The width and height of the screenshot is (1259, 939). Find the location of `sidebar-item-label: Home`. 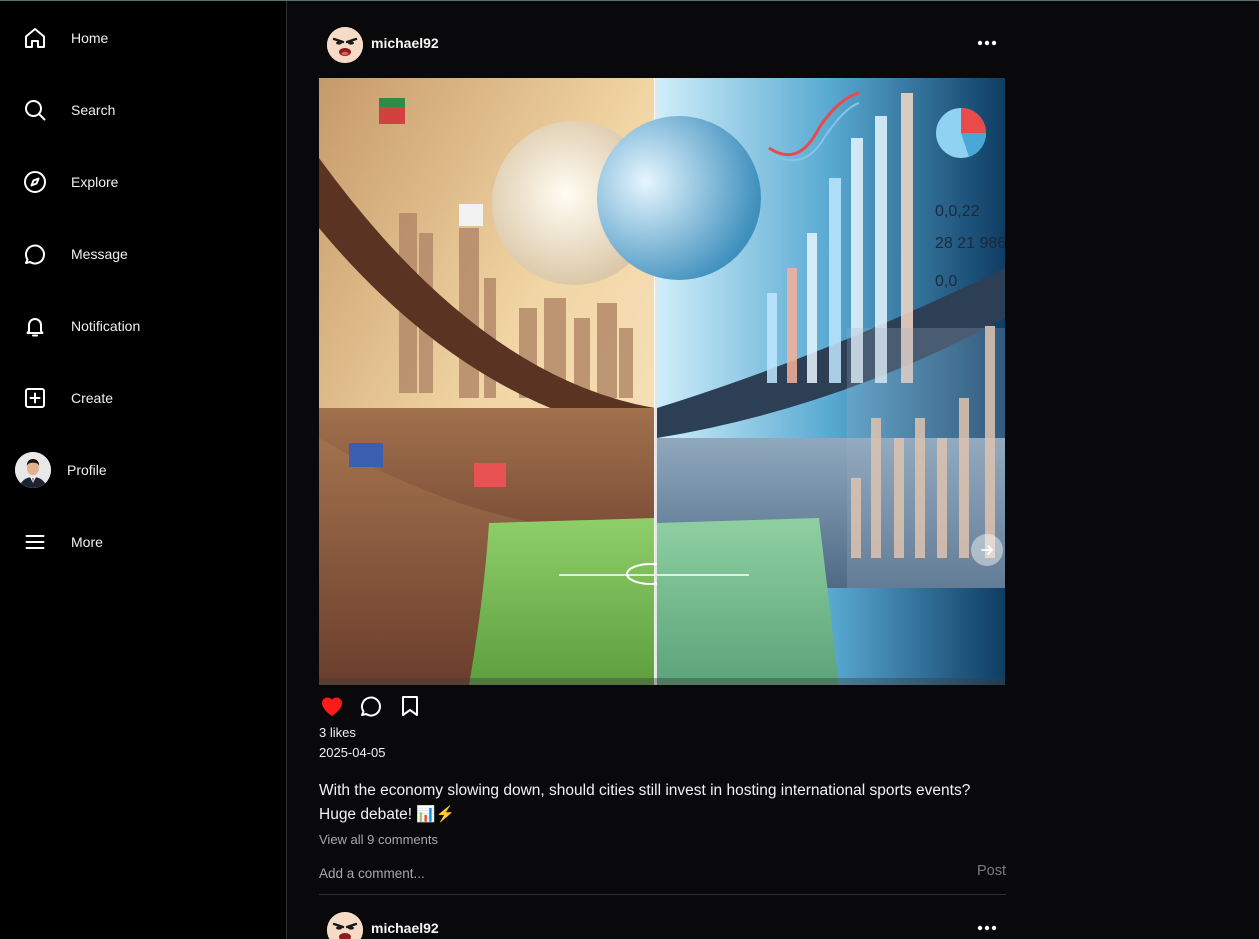

sidebar-item-label: Home is located at coordinates (90, 38).